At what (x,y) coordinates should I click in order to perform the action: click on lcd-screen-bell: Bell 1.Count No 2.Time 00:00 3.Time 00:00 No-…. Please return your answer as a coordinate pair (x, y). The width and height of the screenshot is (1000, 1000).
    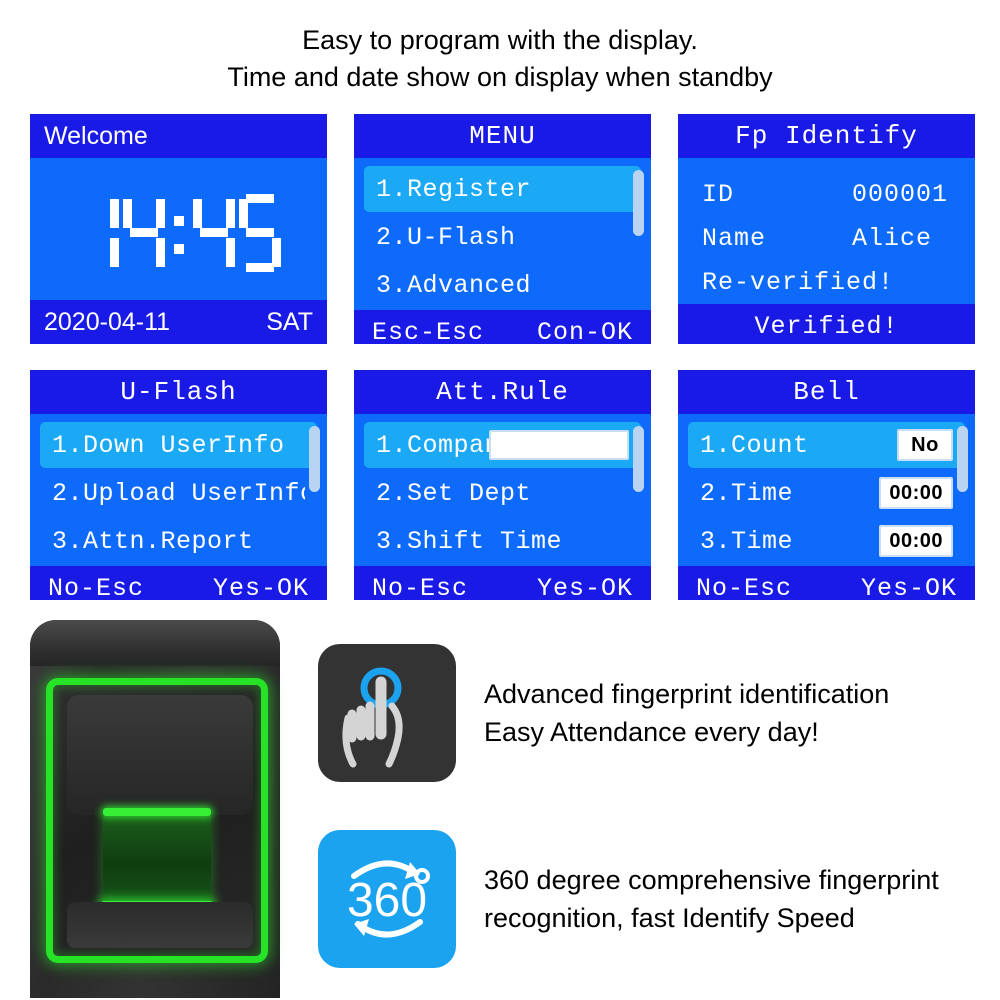
    Looking at the image, I should click on (826, 485).